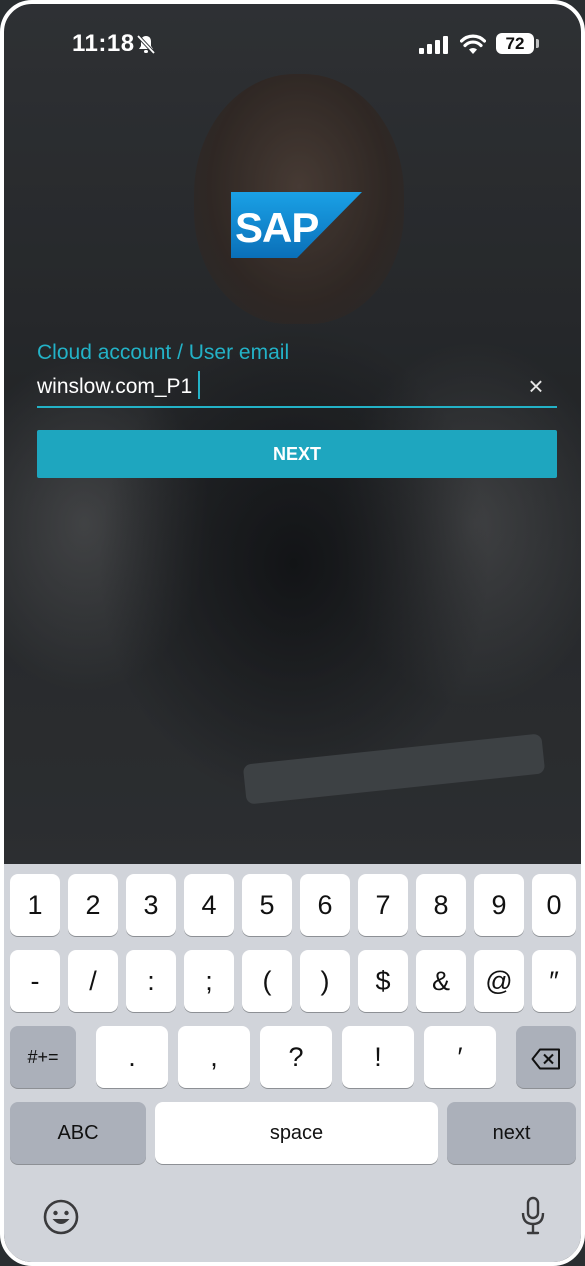 This screenshot has height=1266, width=585. What do you see at coordinates (441, 905) in the screenshot?
I see `key-8: 8` at bounding box center [441, 905].